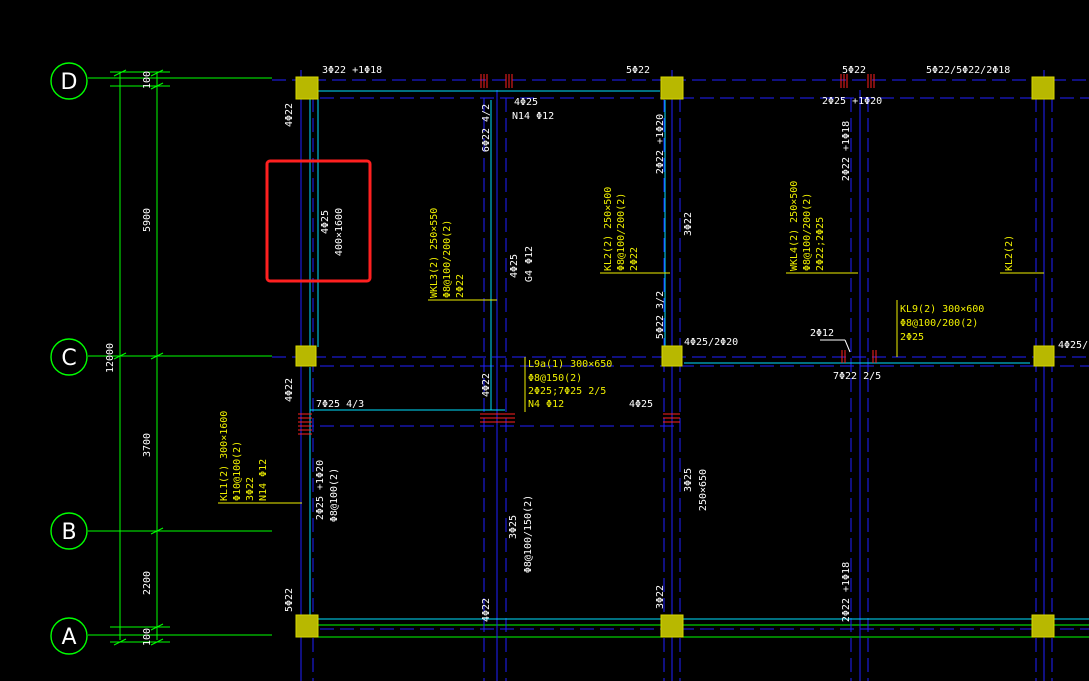 The width and height of the screenshot is (1089, 681). Describe the element at coordinates (526, 102) in the screenshot. I see `top-label-5: 4Φ25` at that location.